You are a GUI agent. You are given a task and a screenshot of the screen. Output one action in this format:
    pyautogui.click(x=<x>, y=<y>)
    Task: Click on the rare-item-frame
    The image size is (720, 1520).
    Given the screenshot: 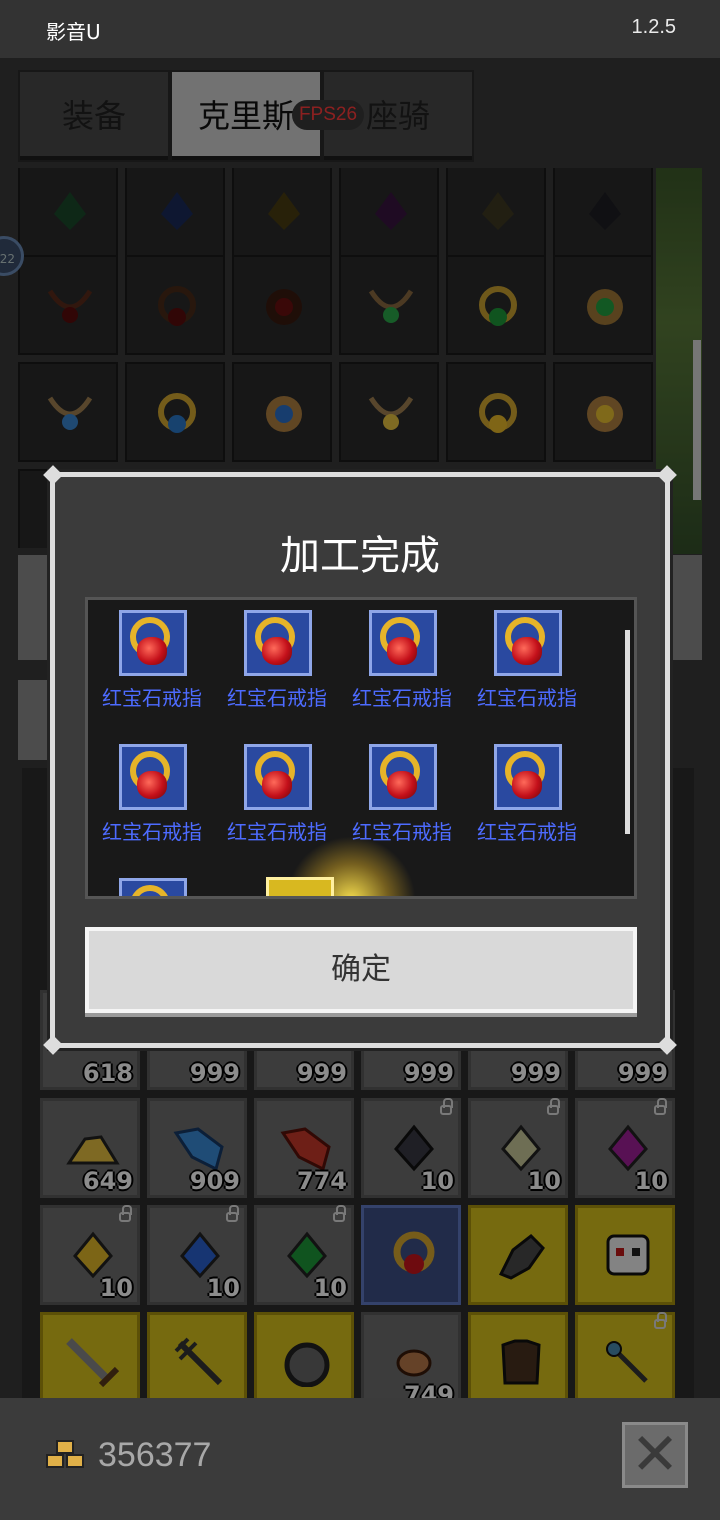 What is the action you would take?
    pyautogui.click(x=300, y=886)
    